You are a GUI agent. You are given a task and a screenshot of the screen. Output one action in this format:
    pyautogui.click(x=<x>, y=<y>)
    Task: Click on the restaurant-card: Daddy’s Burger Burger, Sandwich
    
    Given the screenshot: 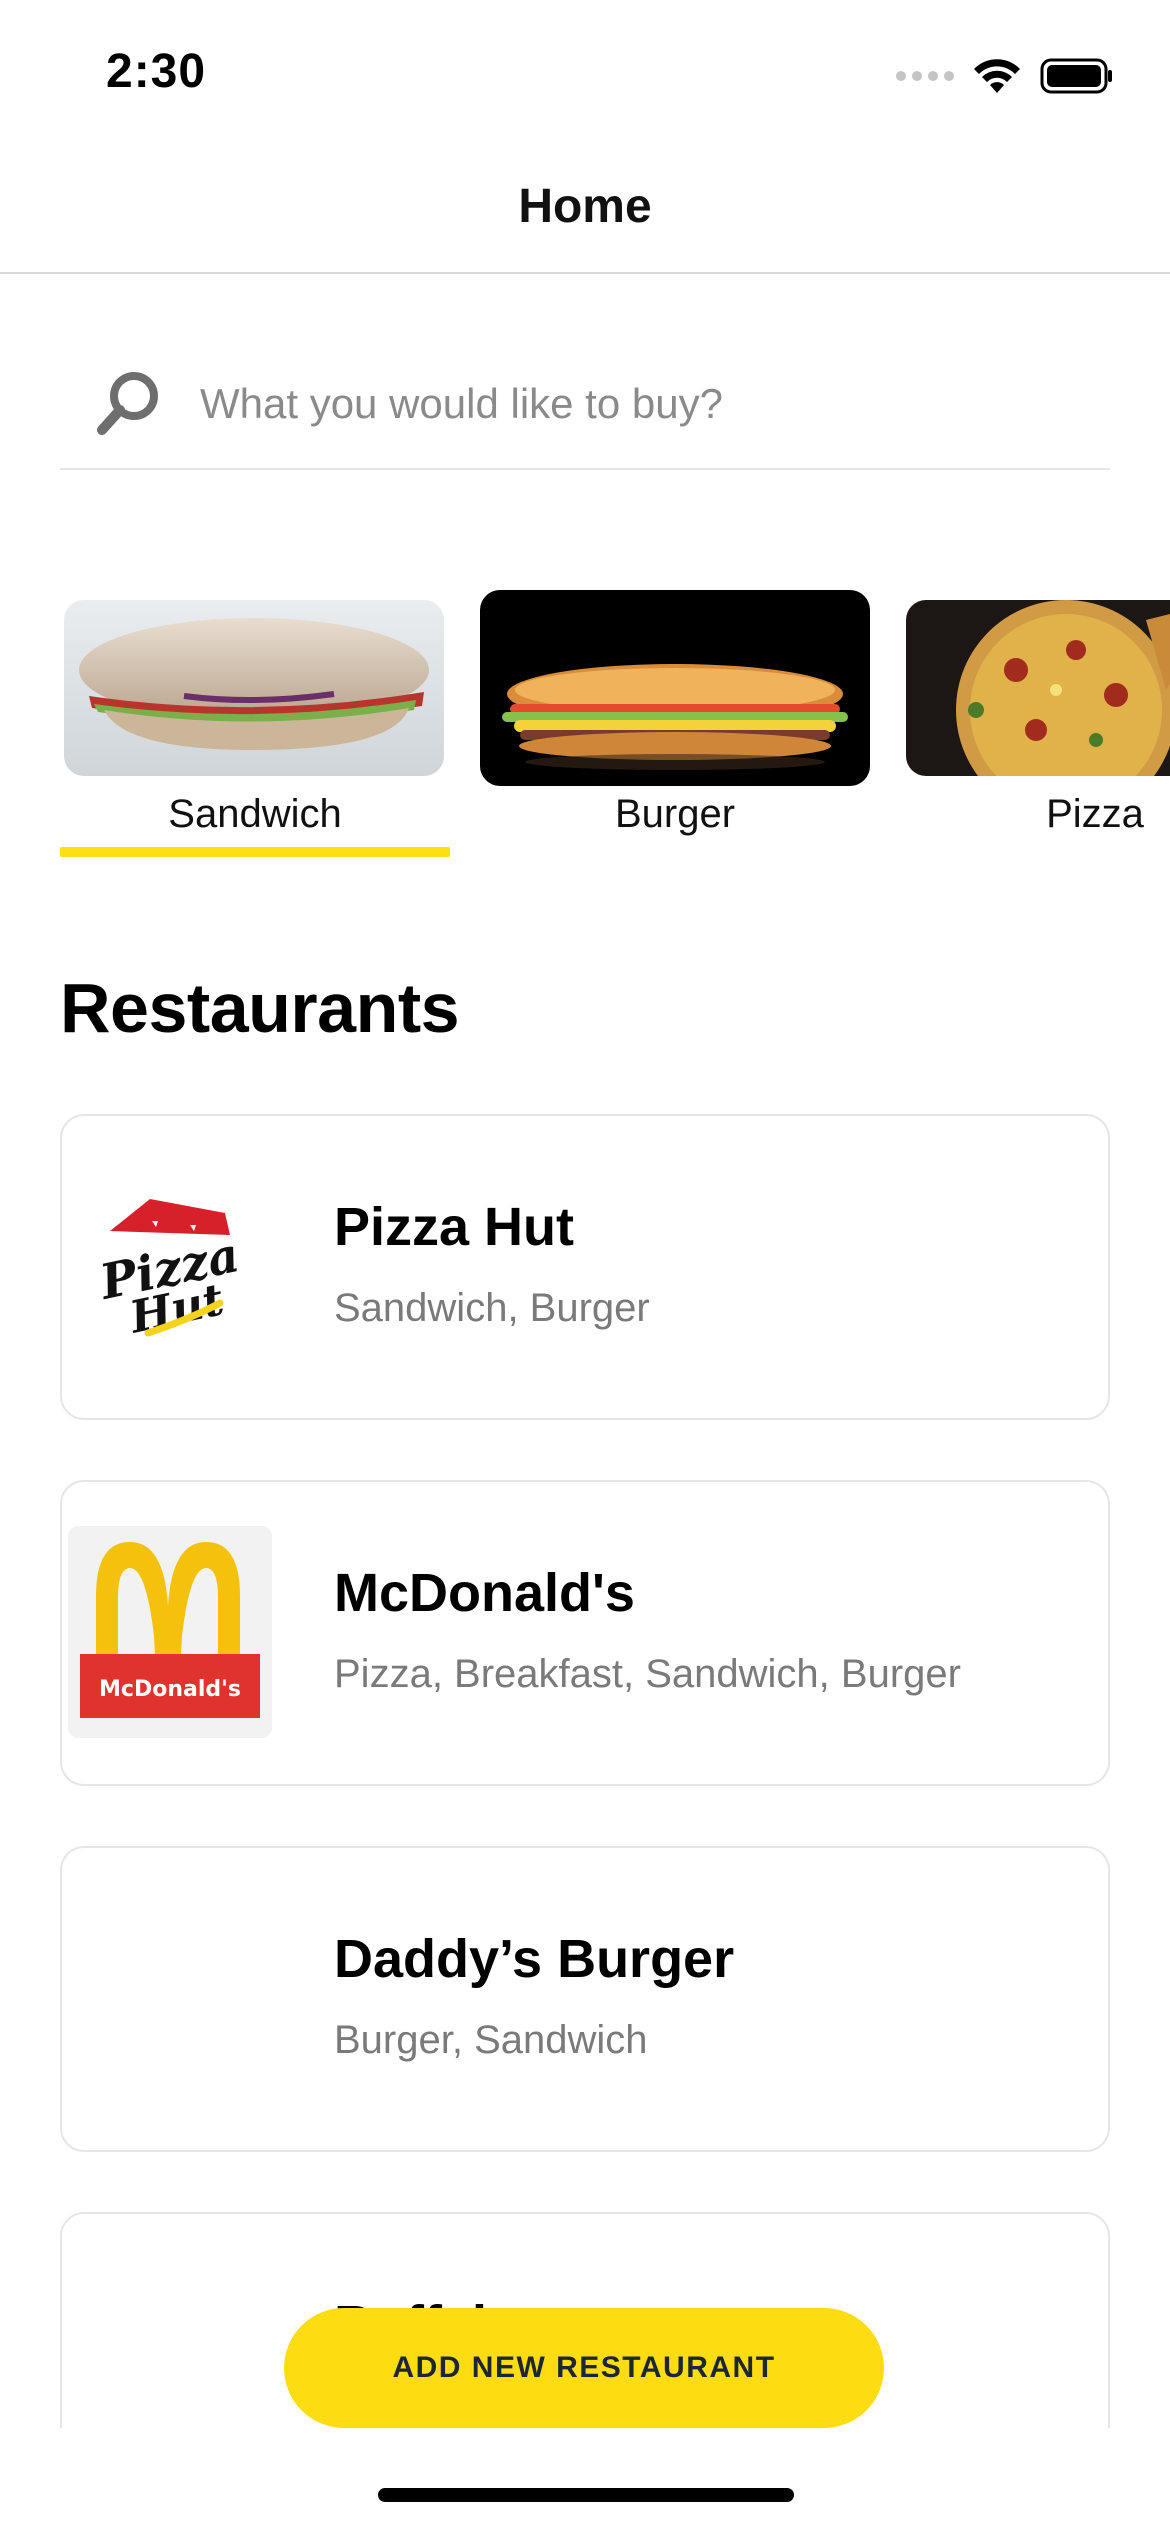 What is the action you would take?
    pyautogui.click(x=585, y=1999)
    